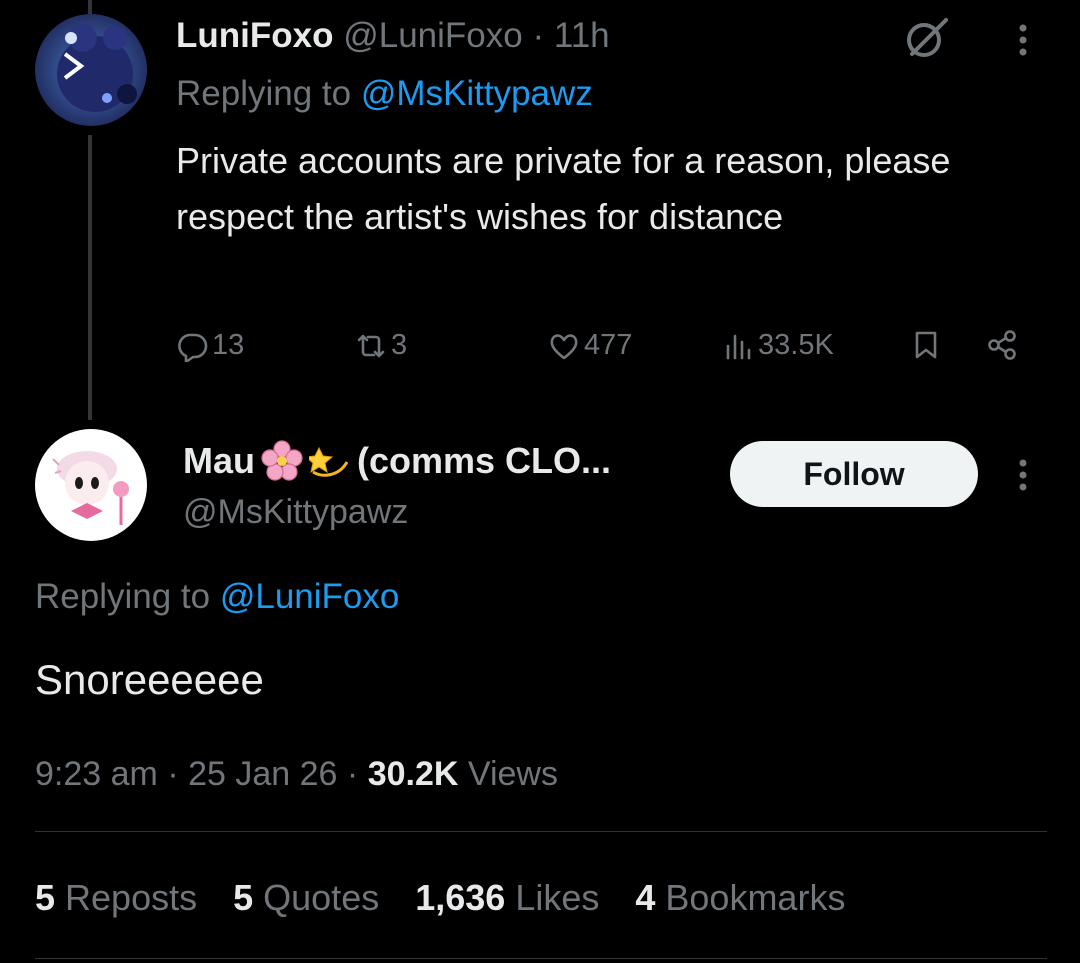 This screenshot has width=1080, height=963. I want to click on views-label: Views, so click(512, 774).